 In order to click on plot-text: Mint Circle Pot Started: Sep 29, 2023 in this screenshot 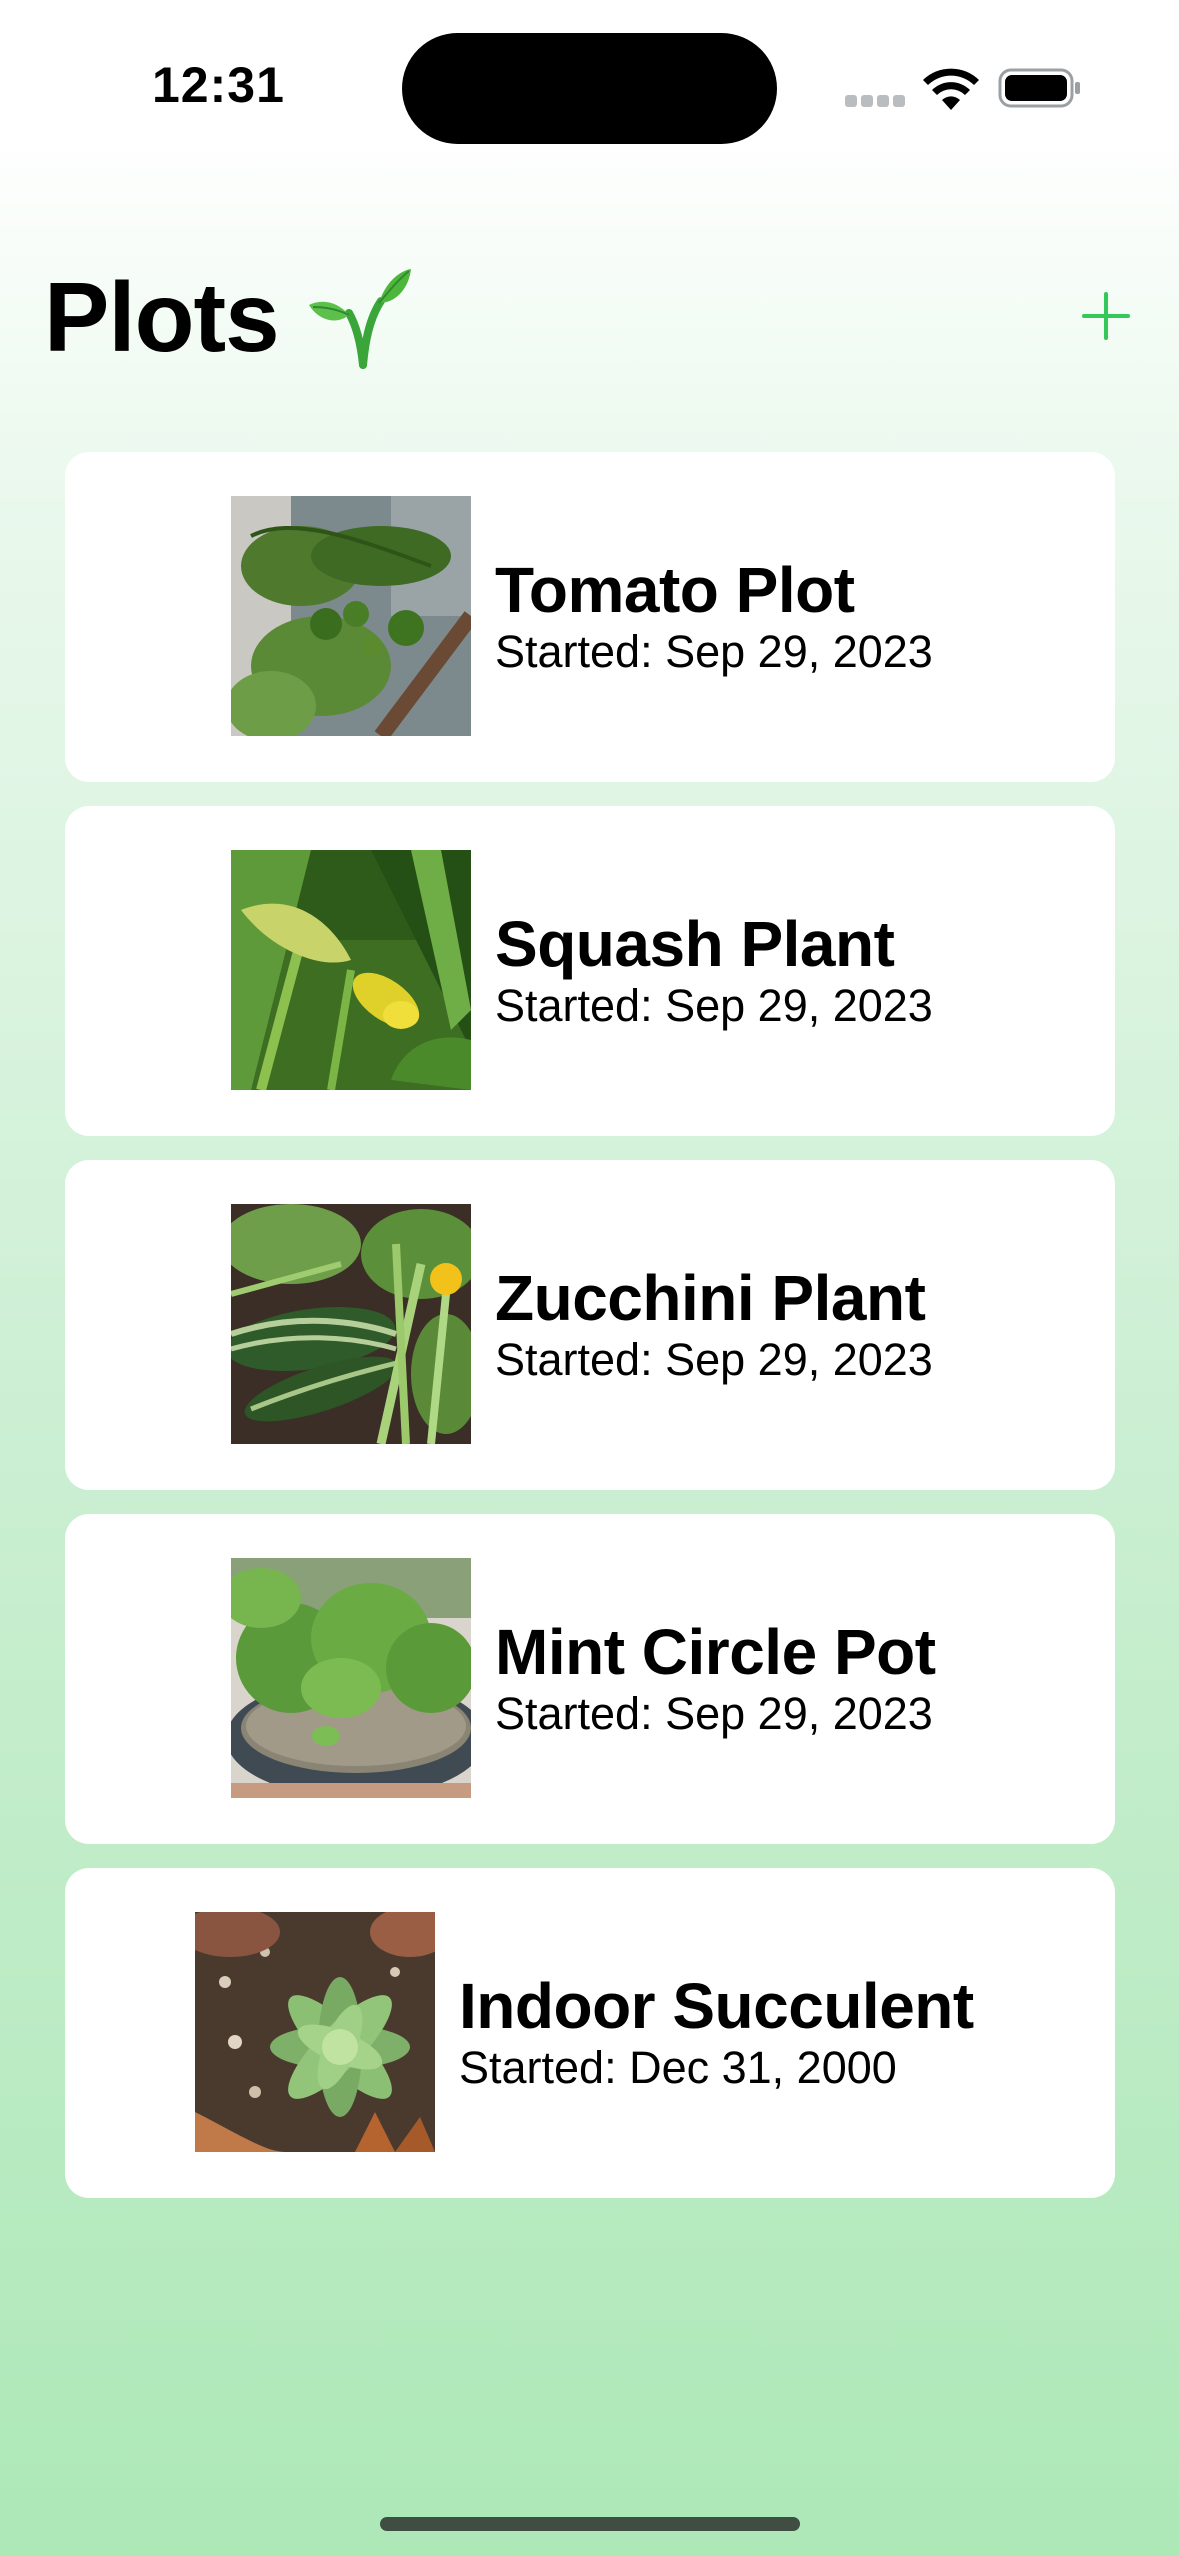, I will do `click(715, 1677)`.